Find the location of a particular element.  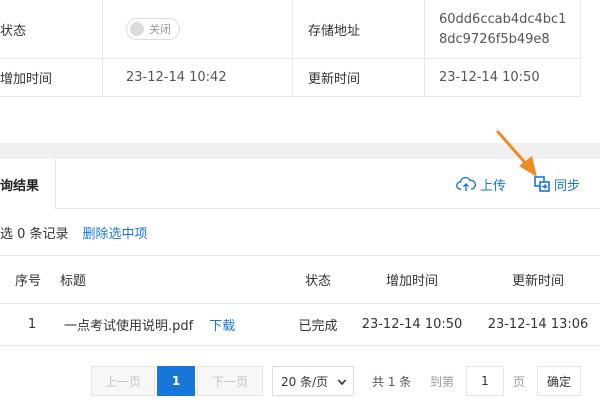

total-count: 共 1 条 is located at coordinates (392, 381).